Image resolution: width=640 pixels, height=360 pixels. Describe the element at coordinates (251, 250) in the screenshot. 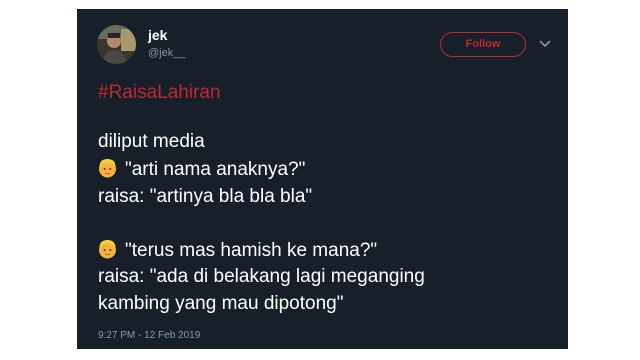

I see `tweet-text-segment: "terus mas hamish ke mana?"` at that location.